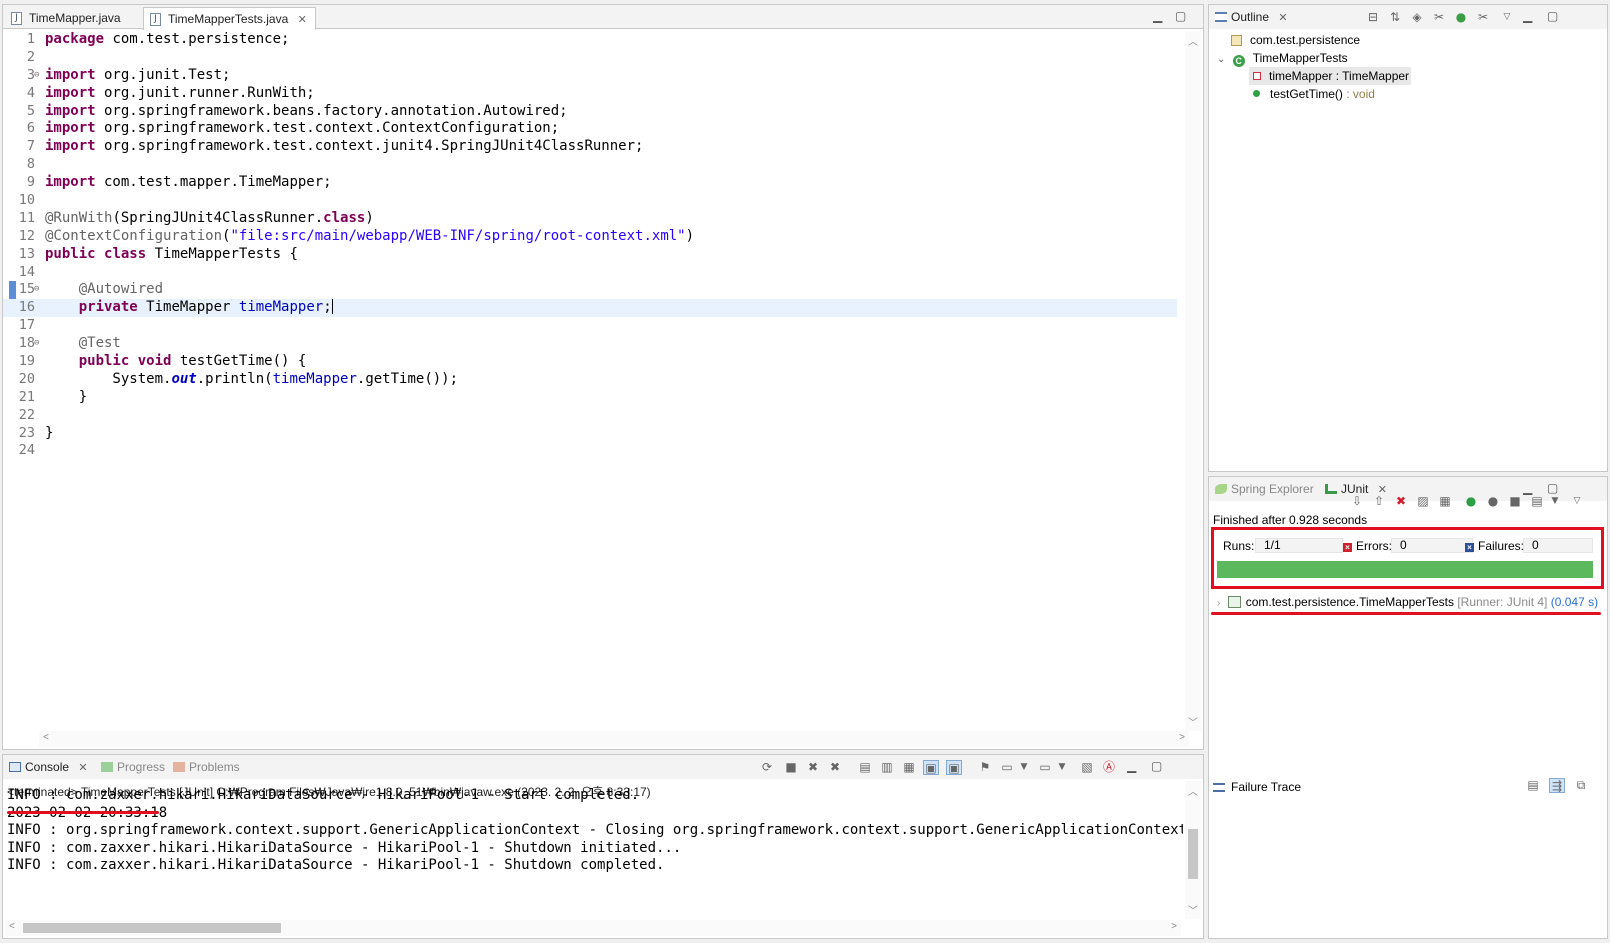 This screenshot has height=943, width=1610. Describe the element at coordinates (1507, 17) in the screenshot. I see `chevron-down-icon: ▽` at that location.